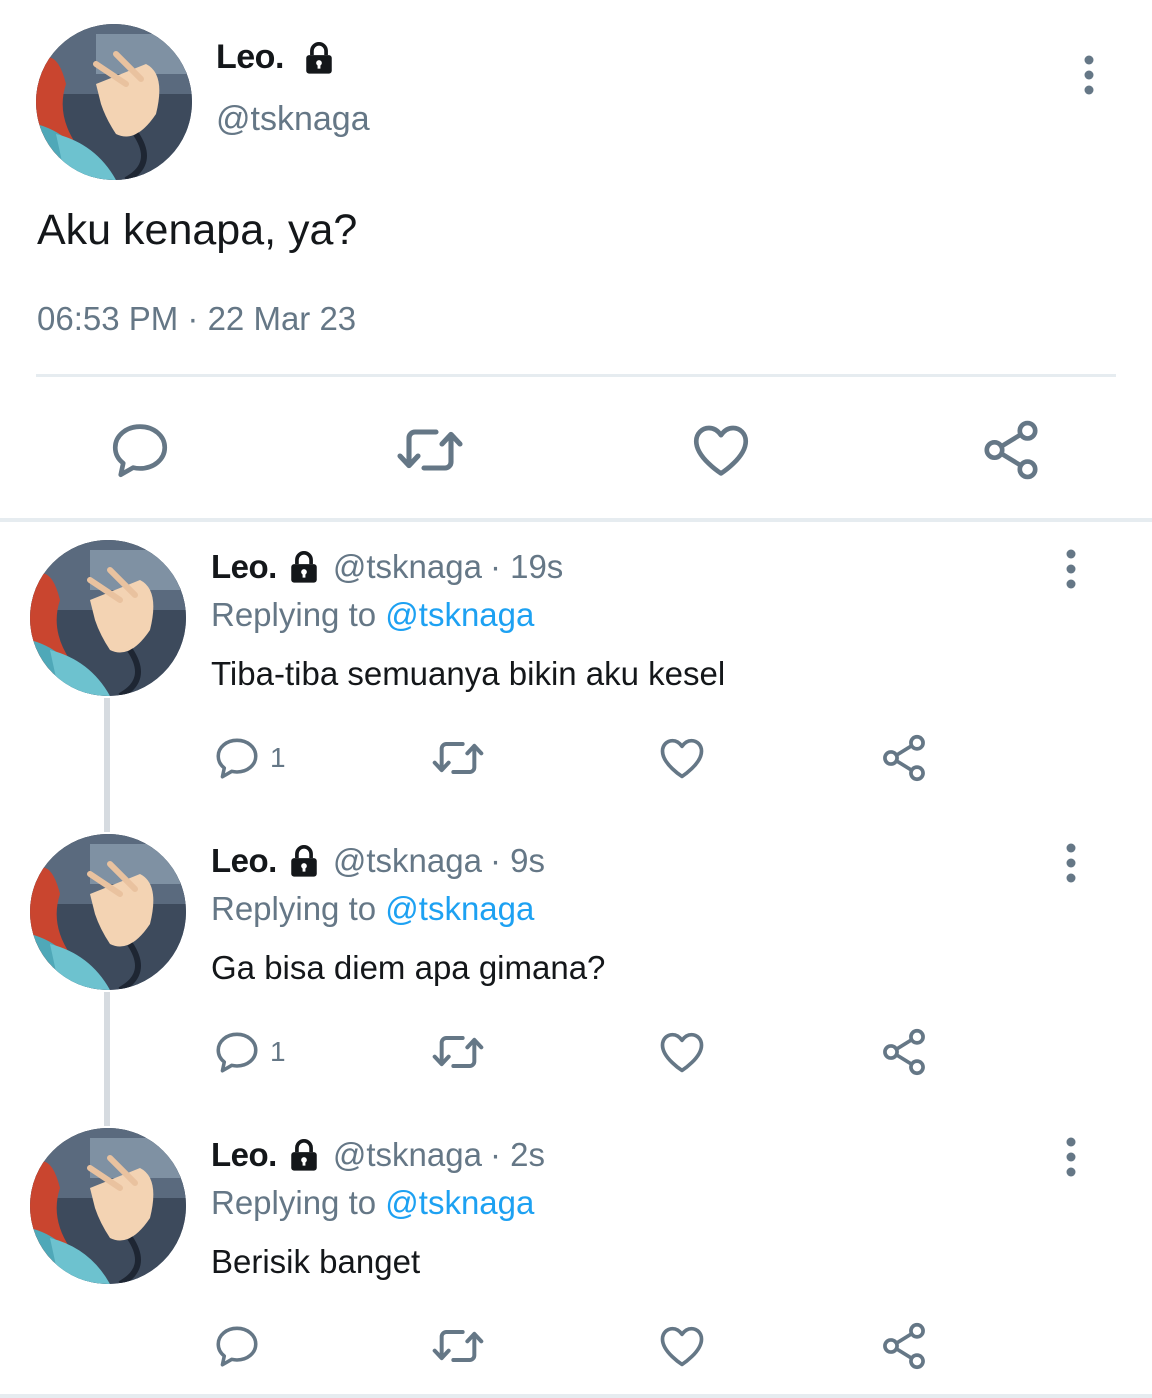  Describe the element at coordinates (316, 1261) in the screenshot. I see `reply-text: Berisik banget` at that location.